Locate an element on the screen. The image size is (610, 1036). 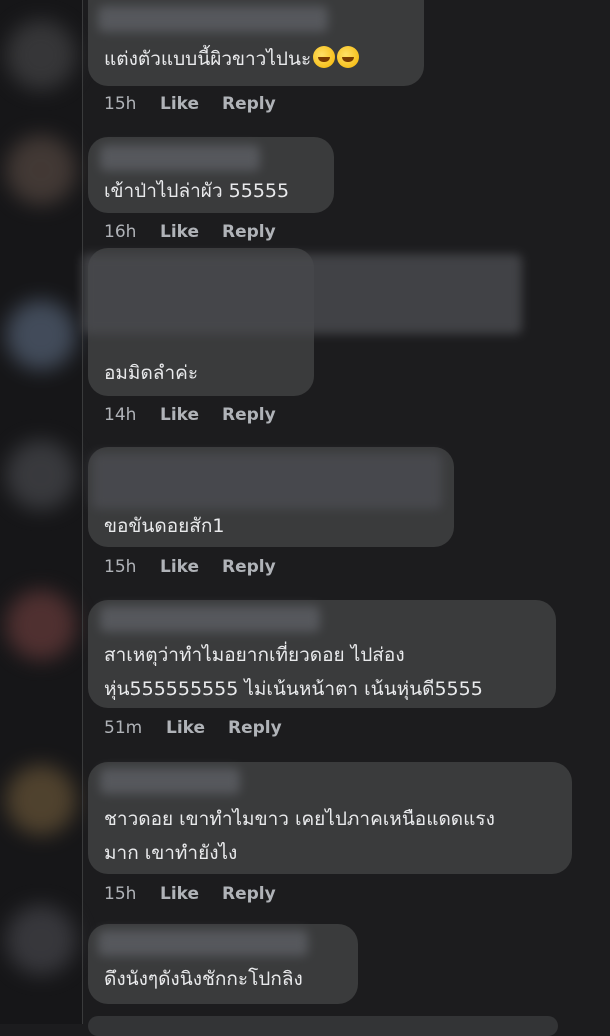
comment-text-line: สาเหตุว่าทำไมอยากเที่ยวดอย ไปส่อง is located at coordinates (254, 655).